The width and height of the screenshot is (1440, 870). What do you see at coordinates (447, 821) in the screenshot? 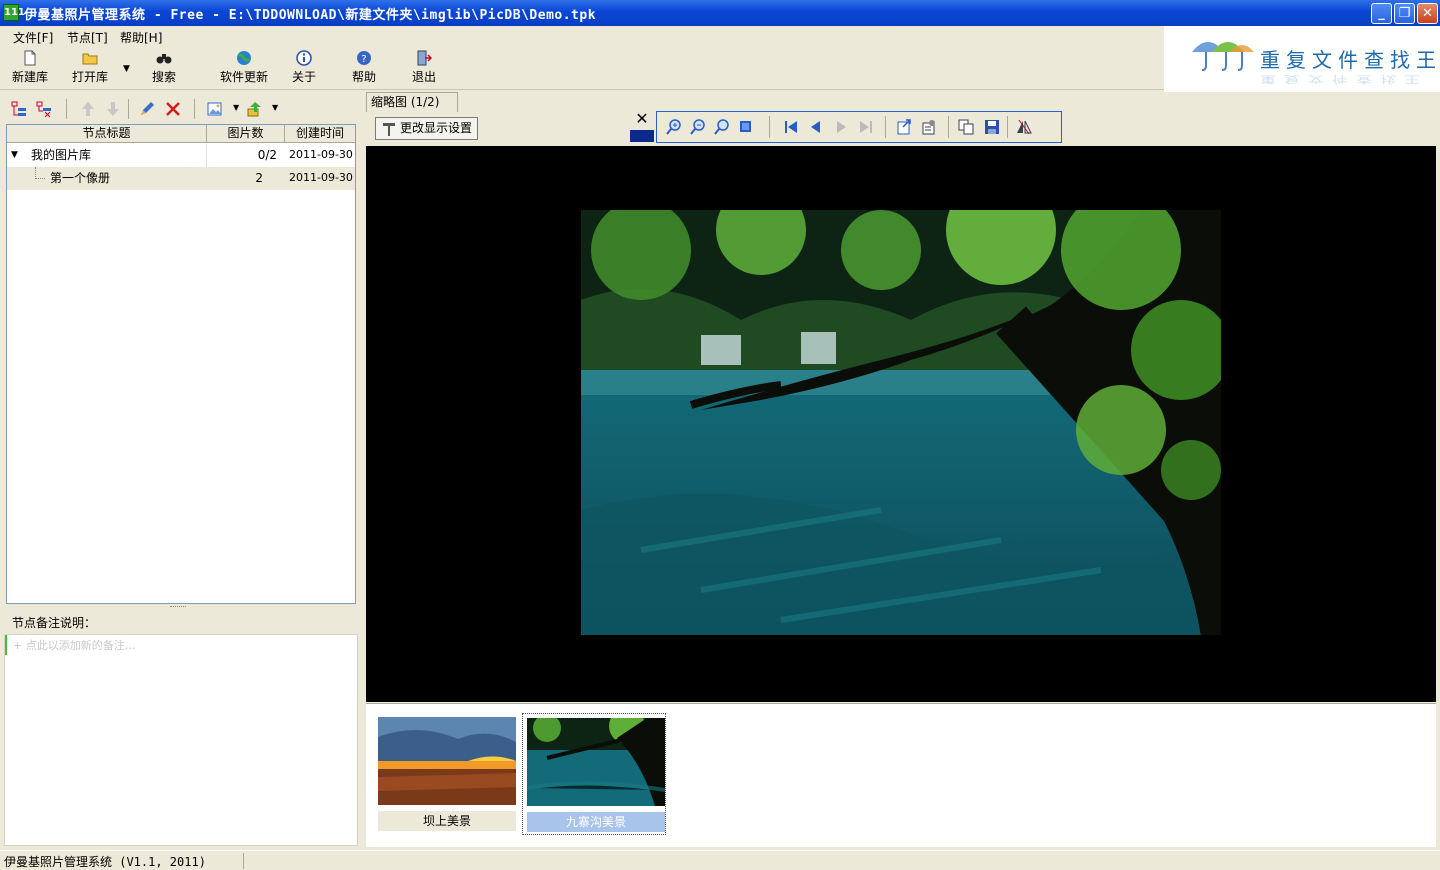
I see `thumbnail-caption: 坝上美景` at bounding box center [447, 821].